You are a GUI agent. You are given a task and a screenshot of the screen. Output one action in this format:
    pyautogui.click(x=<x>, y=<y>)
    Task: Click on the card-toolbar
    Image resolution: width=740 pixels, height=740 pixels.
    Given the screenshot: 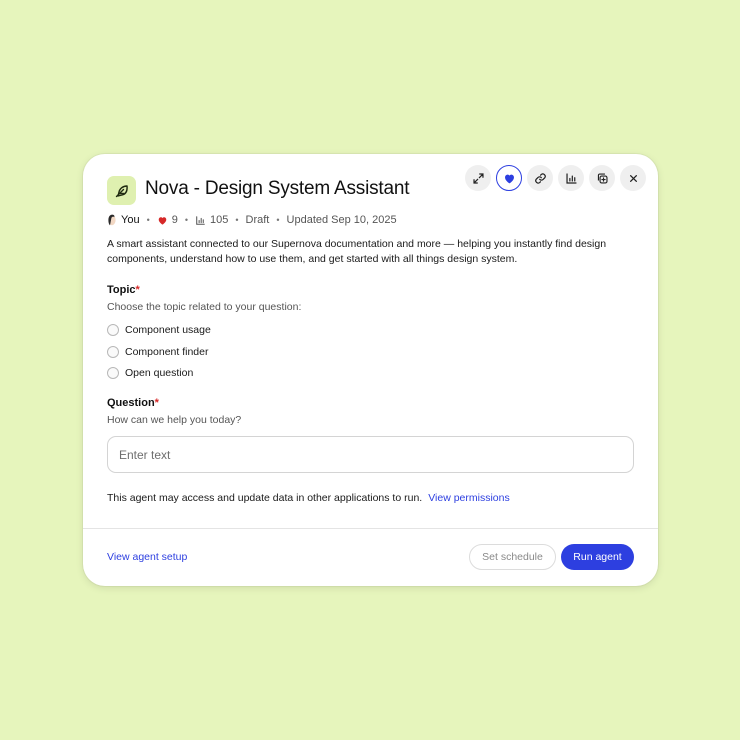 What is the action you would take?
    pyautogui.click(x=555, y=178)
    